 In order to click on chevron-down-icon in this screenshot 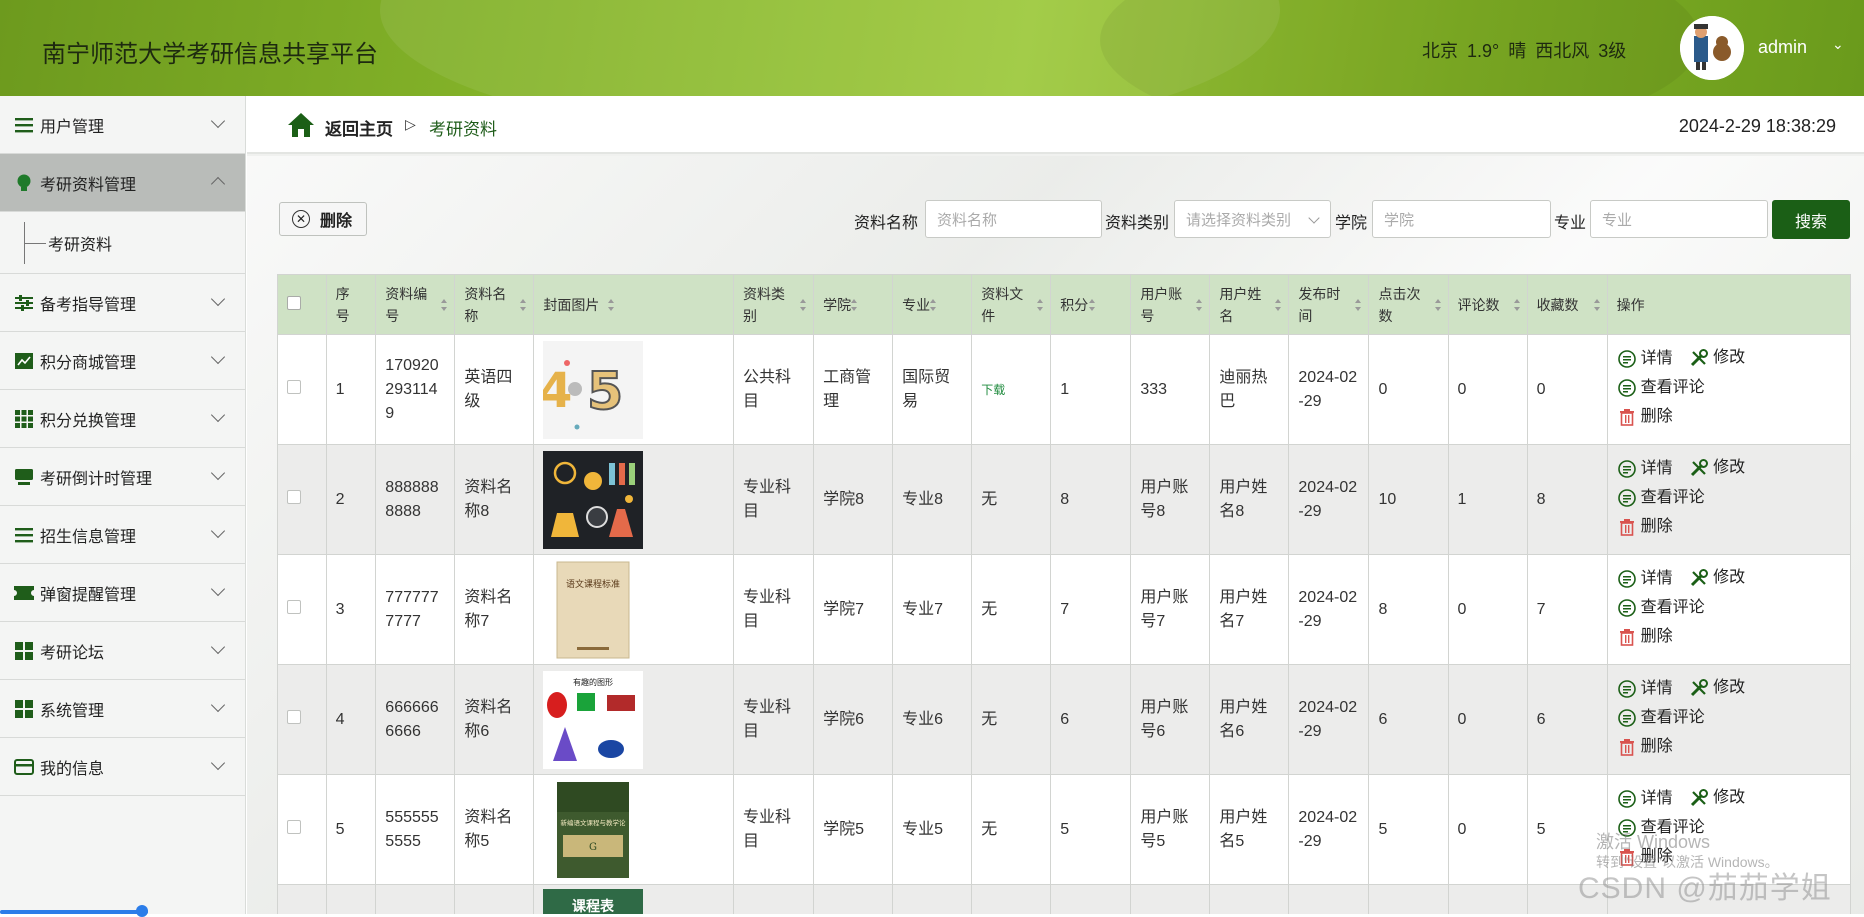, I will do `click(1314, 218)`.